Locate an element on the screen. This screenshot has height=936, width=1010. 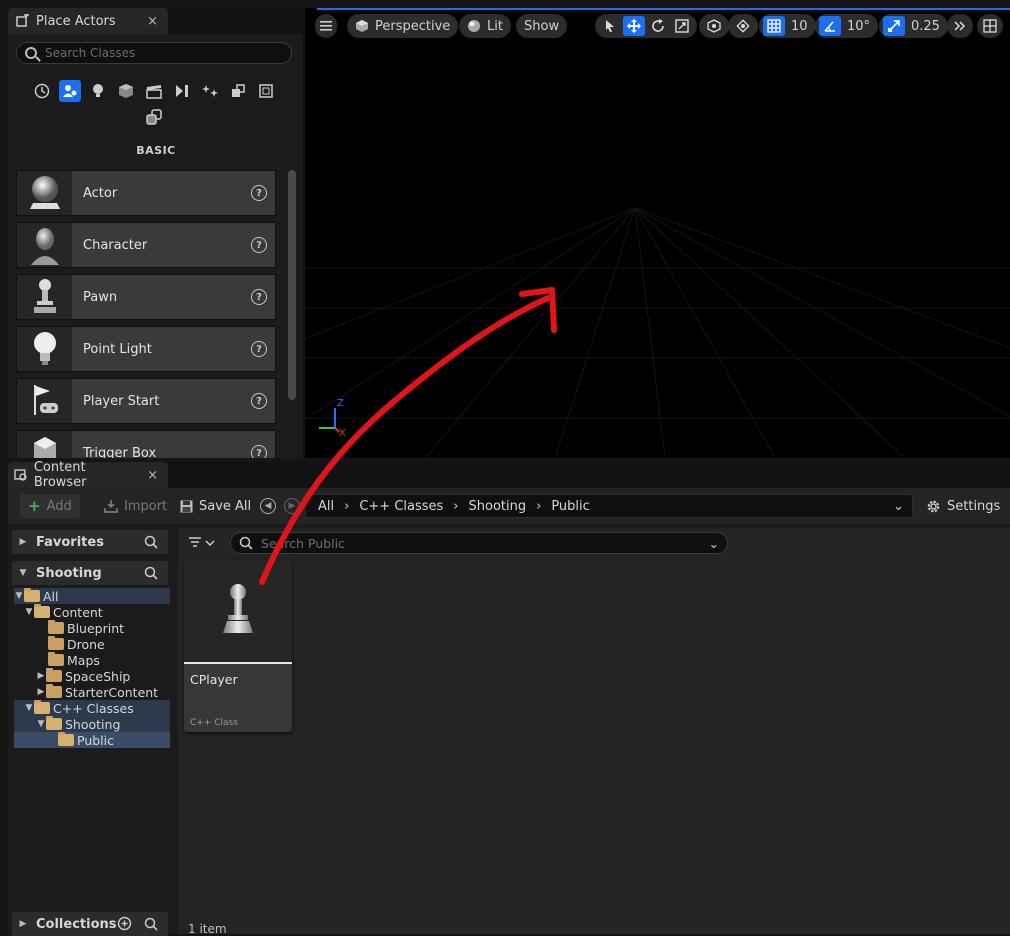
actor-item-trigger-box: Trigger Box ? is located at coordinates (146, 444).